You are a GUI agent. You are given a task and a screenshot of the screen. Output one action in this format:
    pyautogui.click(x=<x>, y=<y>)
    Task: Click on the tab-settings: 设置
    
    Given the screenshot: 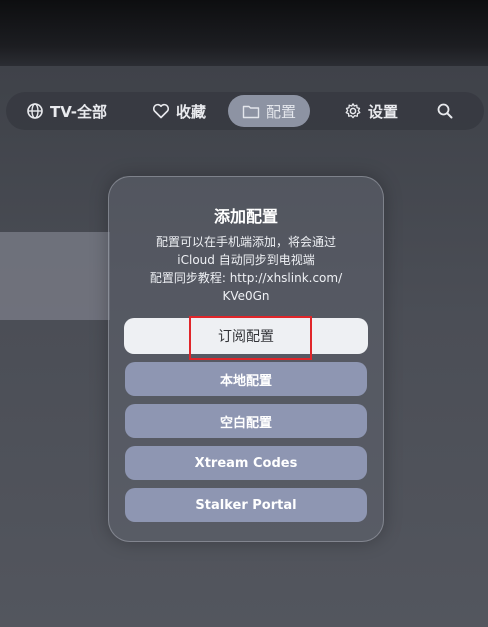 What is the action you would take?
    pyautogui.click(x=371, y=111)
    